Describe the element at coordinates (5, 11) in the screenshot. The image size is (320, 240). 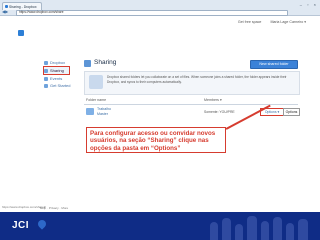
I see `back-forward-icon: ◀▶` at that location.